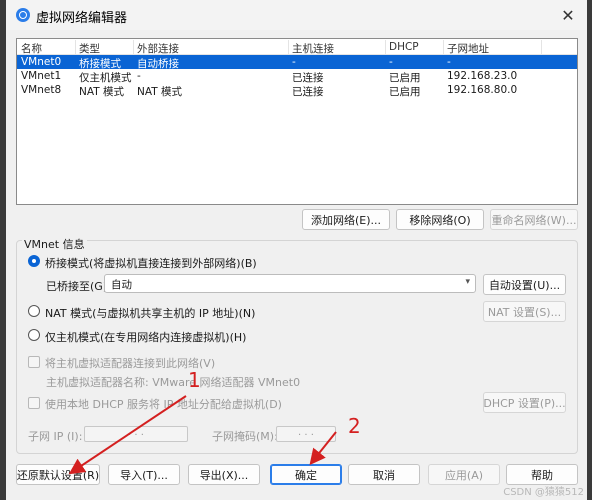  Describe the element at coordinates (101, 92) in the screenshot. I see `cell-type: NAT 模式` at that location.